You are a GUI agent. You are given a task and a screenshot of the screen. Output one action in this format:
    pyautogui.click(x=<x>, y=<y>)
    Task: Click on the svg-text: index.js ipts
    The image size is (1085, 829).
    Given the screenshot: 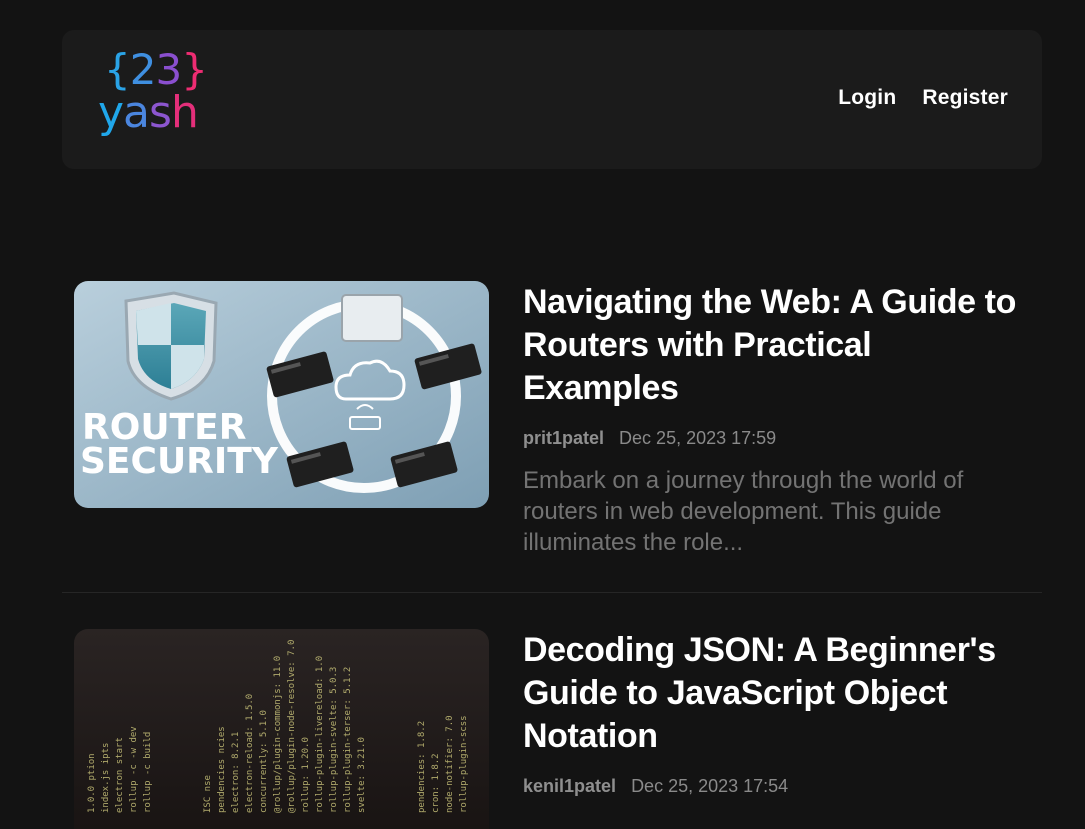 What is the action you would take?
    pyautogui.click(x=106, y=778)
    